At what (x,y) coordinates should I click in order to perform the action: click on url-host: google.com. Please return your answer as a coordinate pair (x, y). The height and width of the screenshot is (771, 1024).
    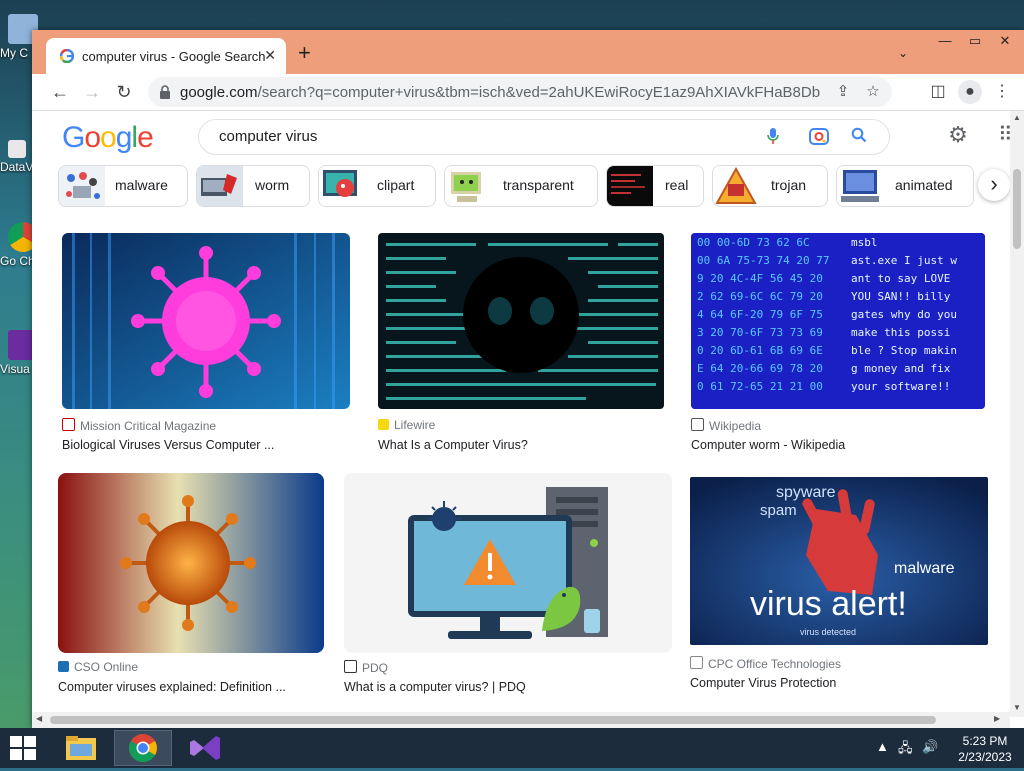
    Looking at the image, I should click on (219, 92).